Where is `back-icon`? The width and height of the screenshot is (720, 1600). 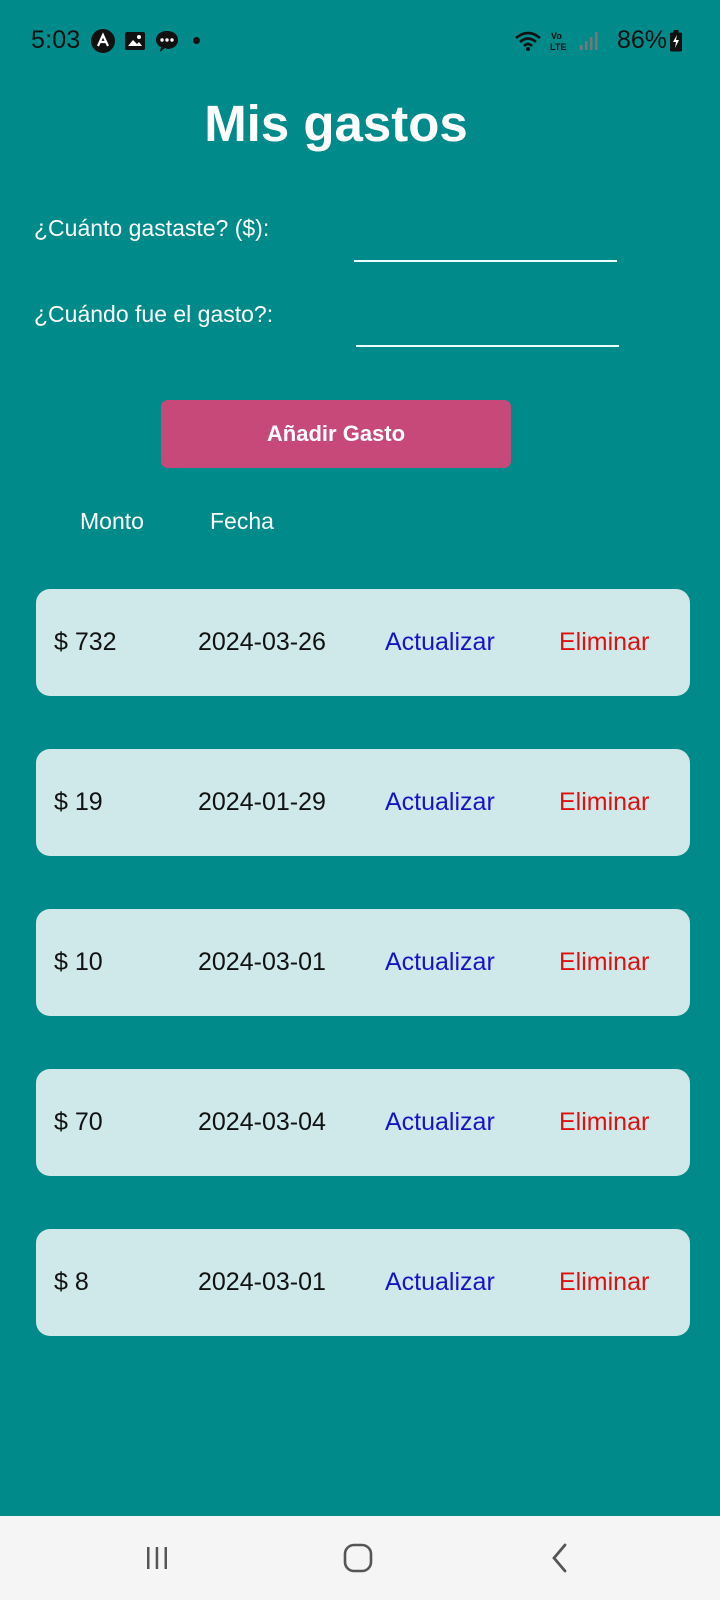 back-icon is located at coordinates (560, 1558).